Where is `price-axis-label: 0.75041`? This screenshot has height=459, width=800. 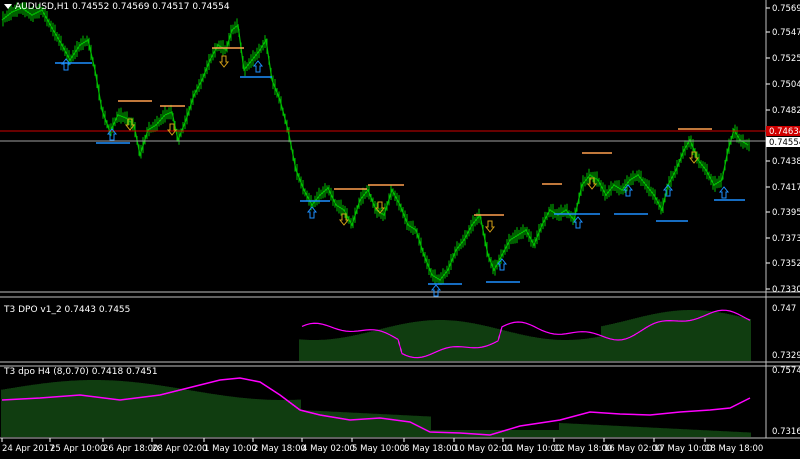
price-axis-label: 0.75041 is located at coordinates (786, 85).